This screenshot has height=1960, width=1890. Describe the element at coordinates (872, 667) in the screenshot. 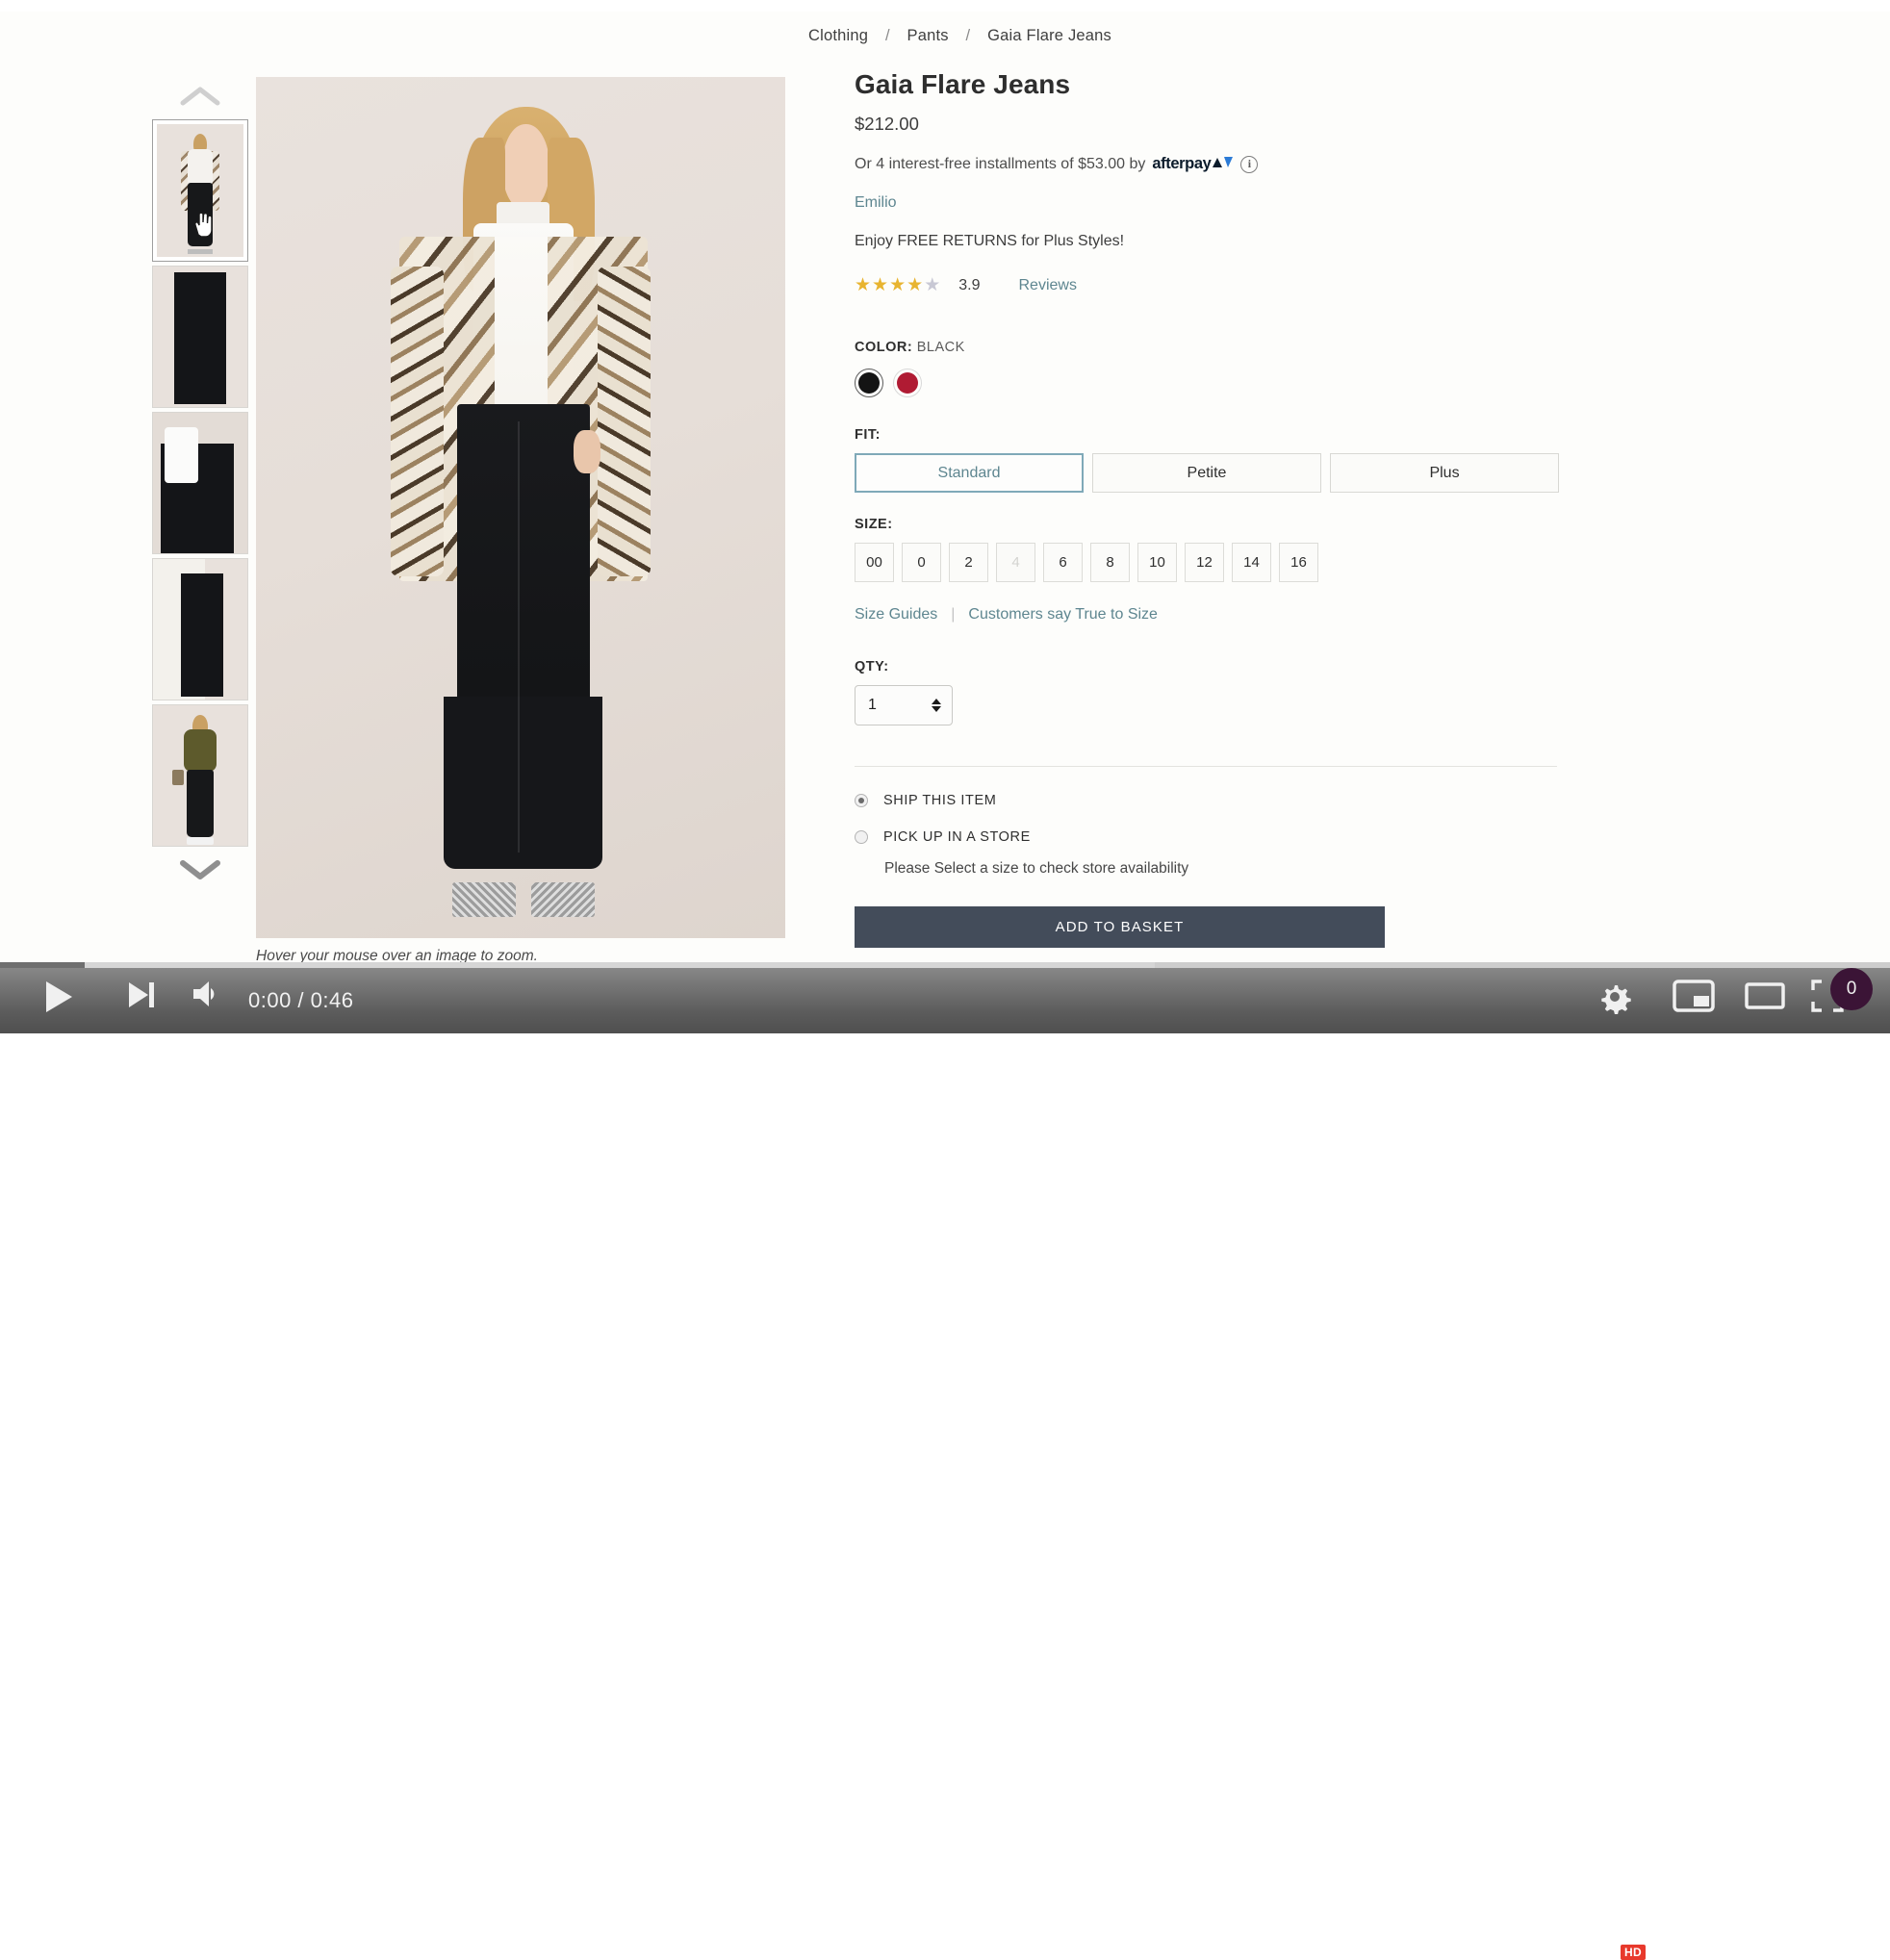

I see `quantity-label: QTY:` at that location.